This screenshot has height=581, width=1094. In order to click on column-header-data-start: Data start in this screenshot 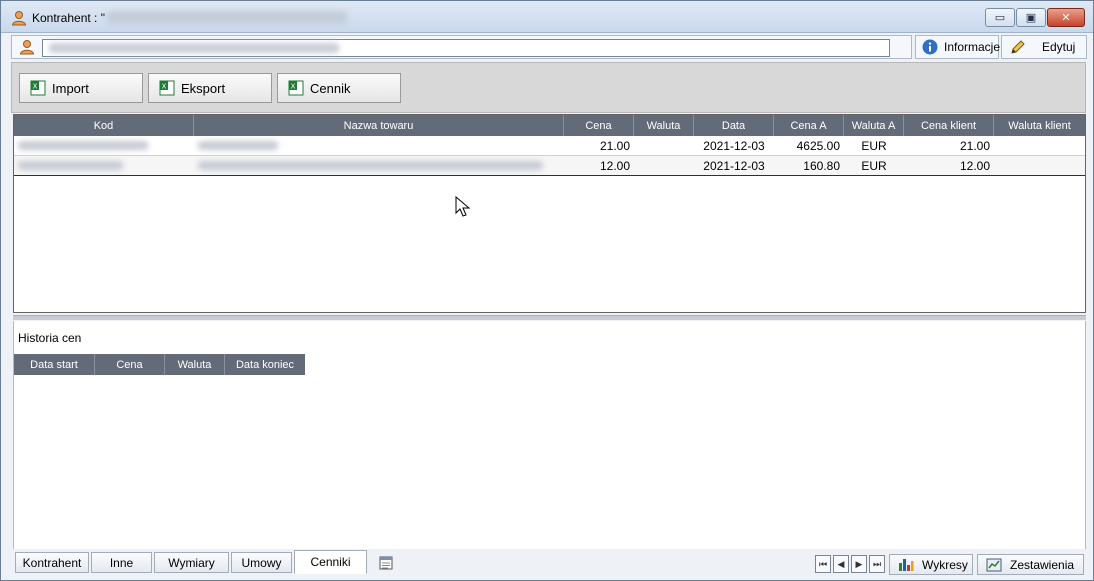, I will do `click(54, 364)`.